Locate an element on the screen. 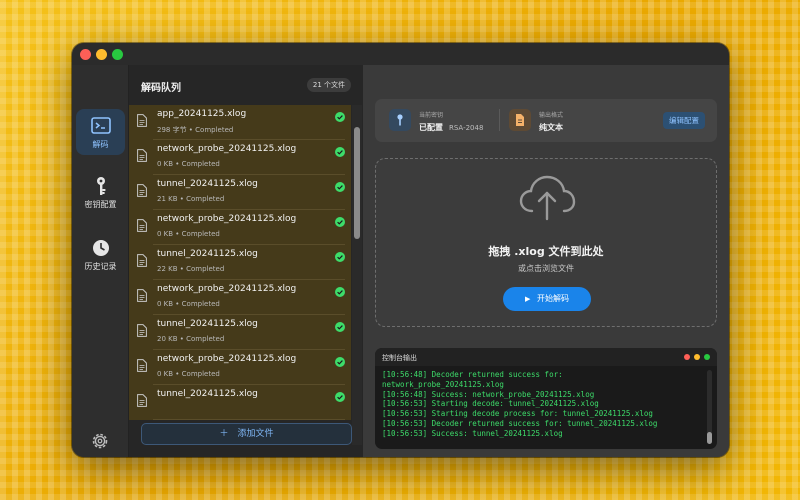  browse-files-link: 或点击浏览文件 is located at coordinates (546, 268).